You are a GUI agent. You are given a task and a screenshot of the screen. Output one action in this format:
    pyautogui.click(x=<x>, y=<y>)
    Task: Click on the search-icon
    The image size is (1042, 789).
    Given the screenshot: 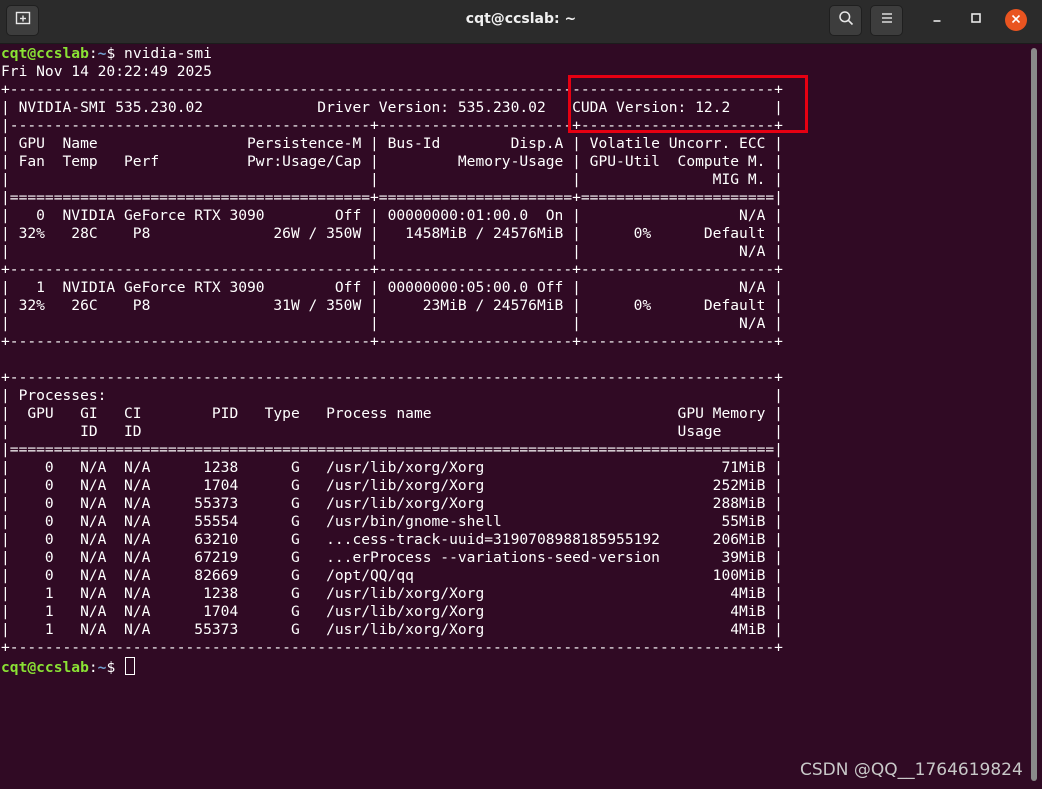 What is the action you would take?
    pyautogui.click(x=846, y=20)
    